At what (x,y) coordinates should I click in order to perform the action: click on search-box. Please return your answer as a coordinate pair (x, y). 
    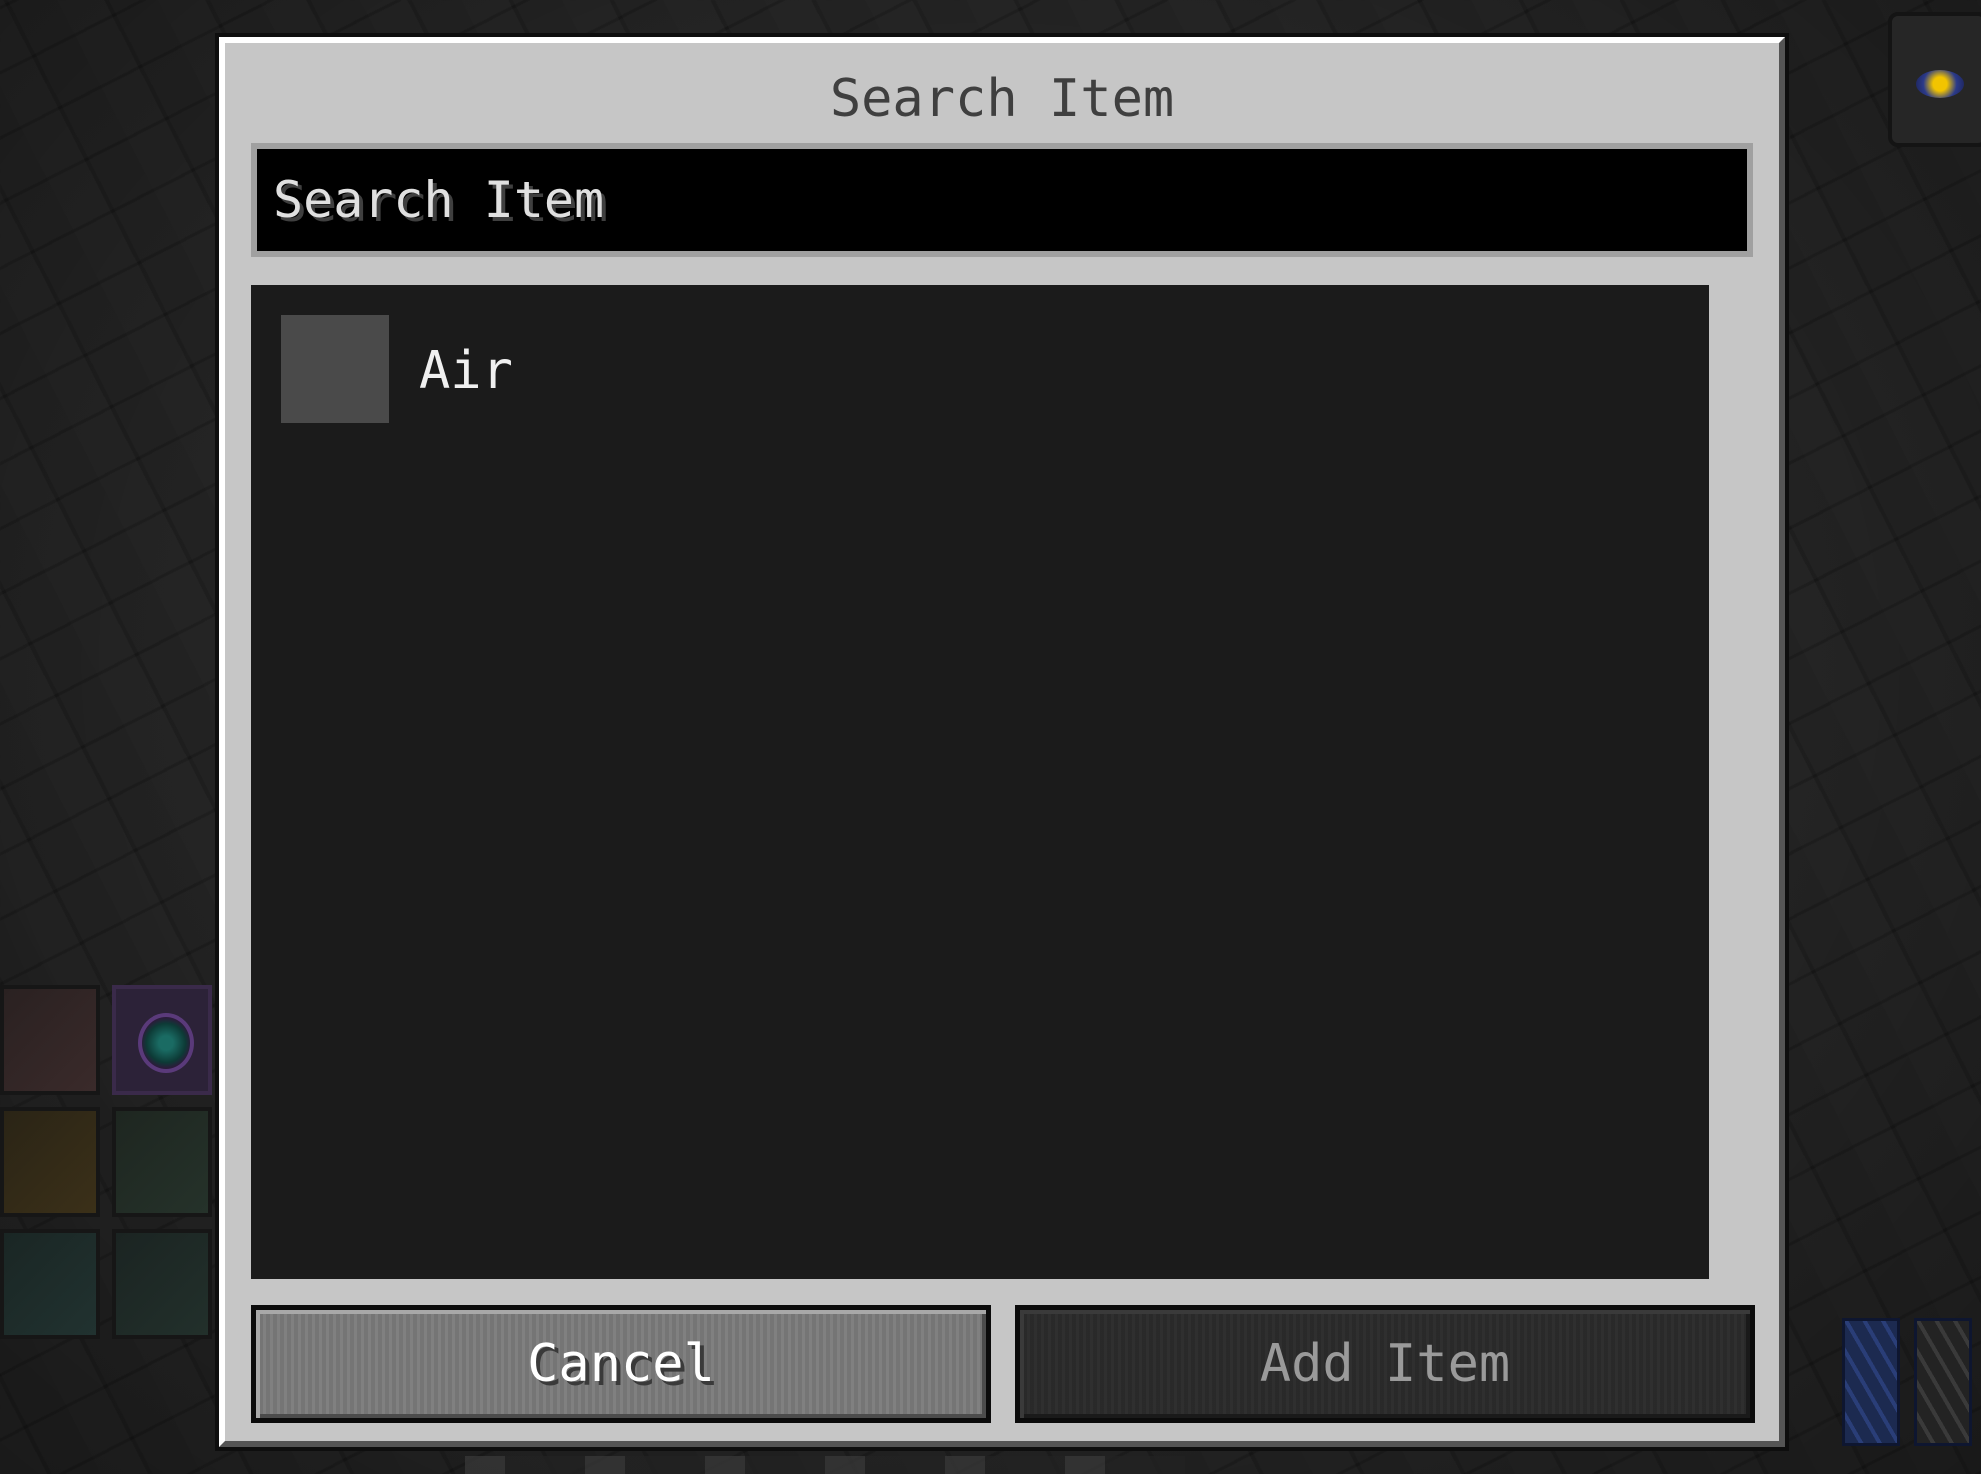
    Looking at the image, I should click on (1002, 200).